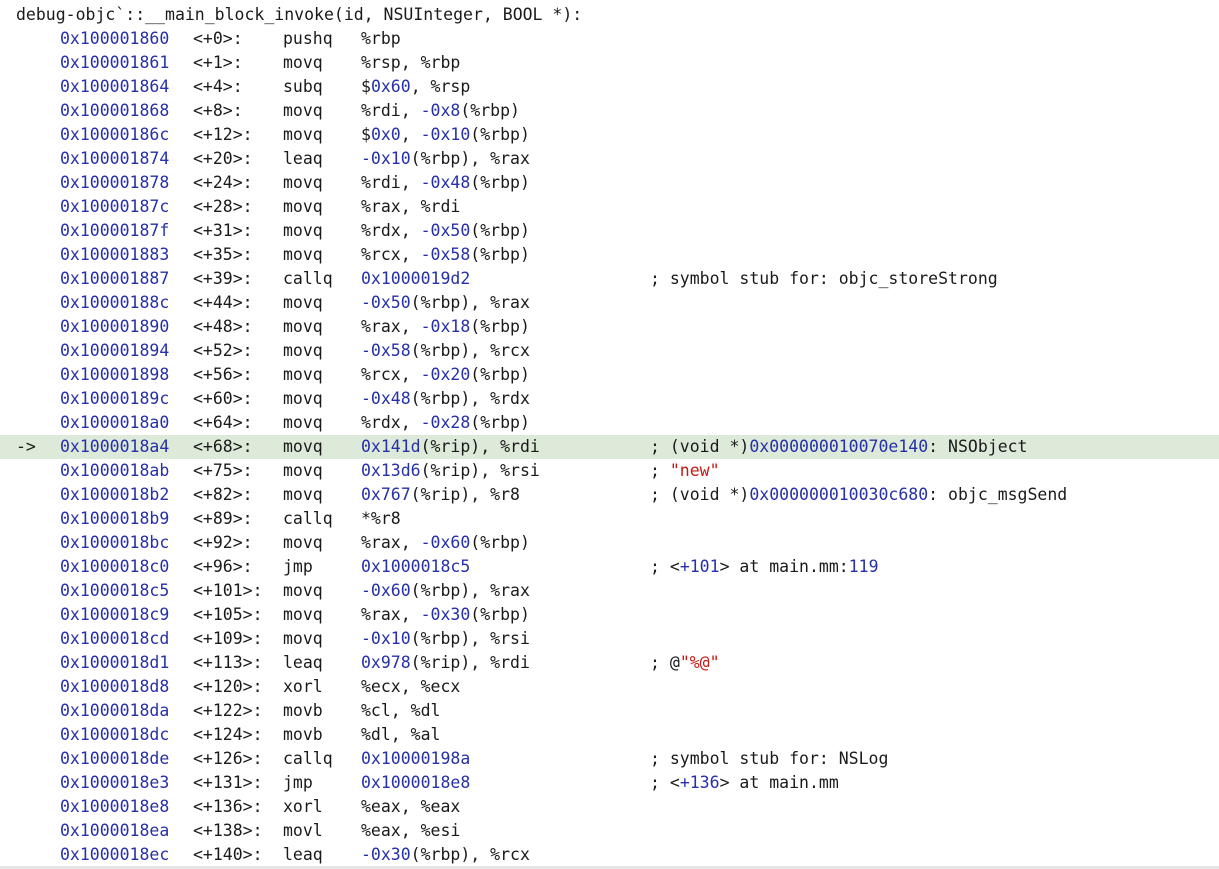 The image size is (1219, 869). Describe the element at coordinates (609, 231) in the screenshot. I see `instruction-row: 0x10000187f <+31>: movq %rdx, -0x50(%rbp)` at that location.